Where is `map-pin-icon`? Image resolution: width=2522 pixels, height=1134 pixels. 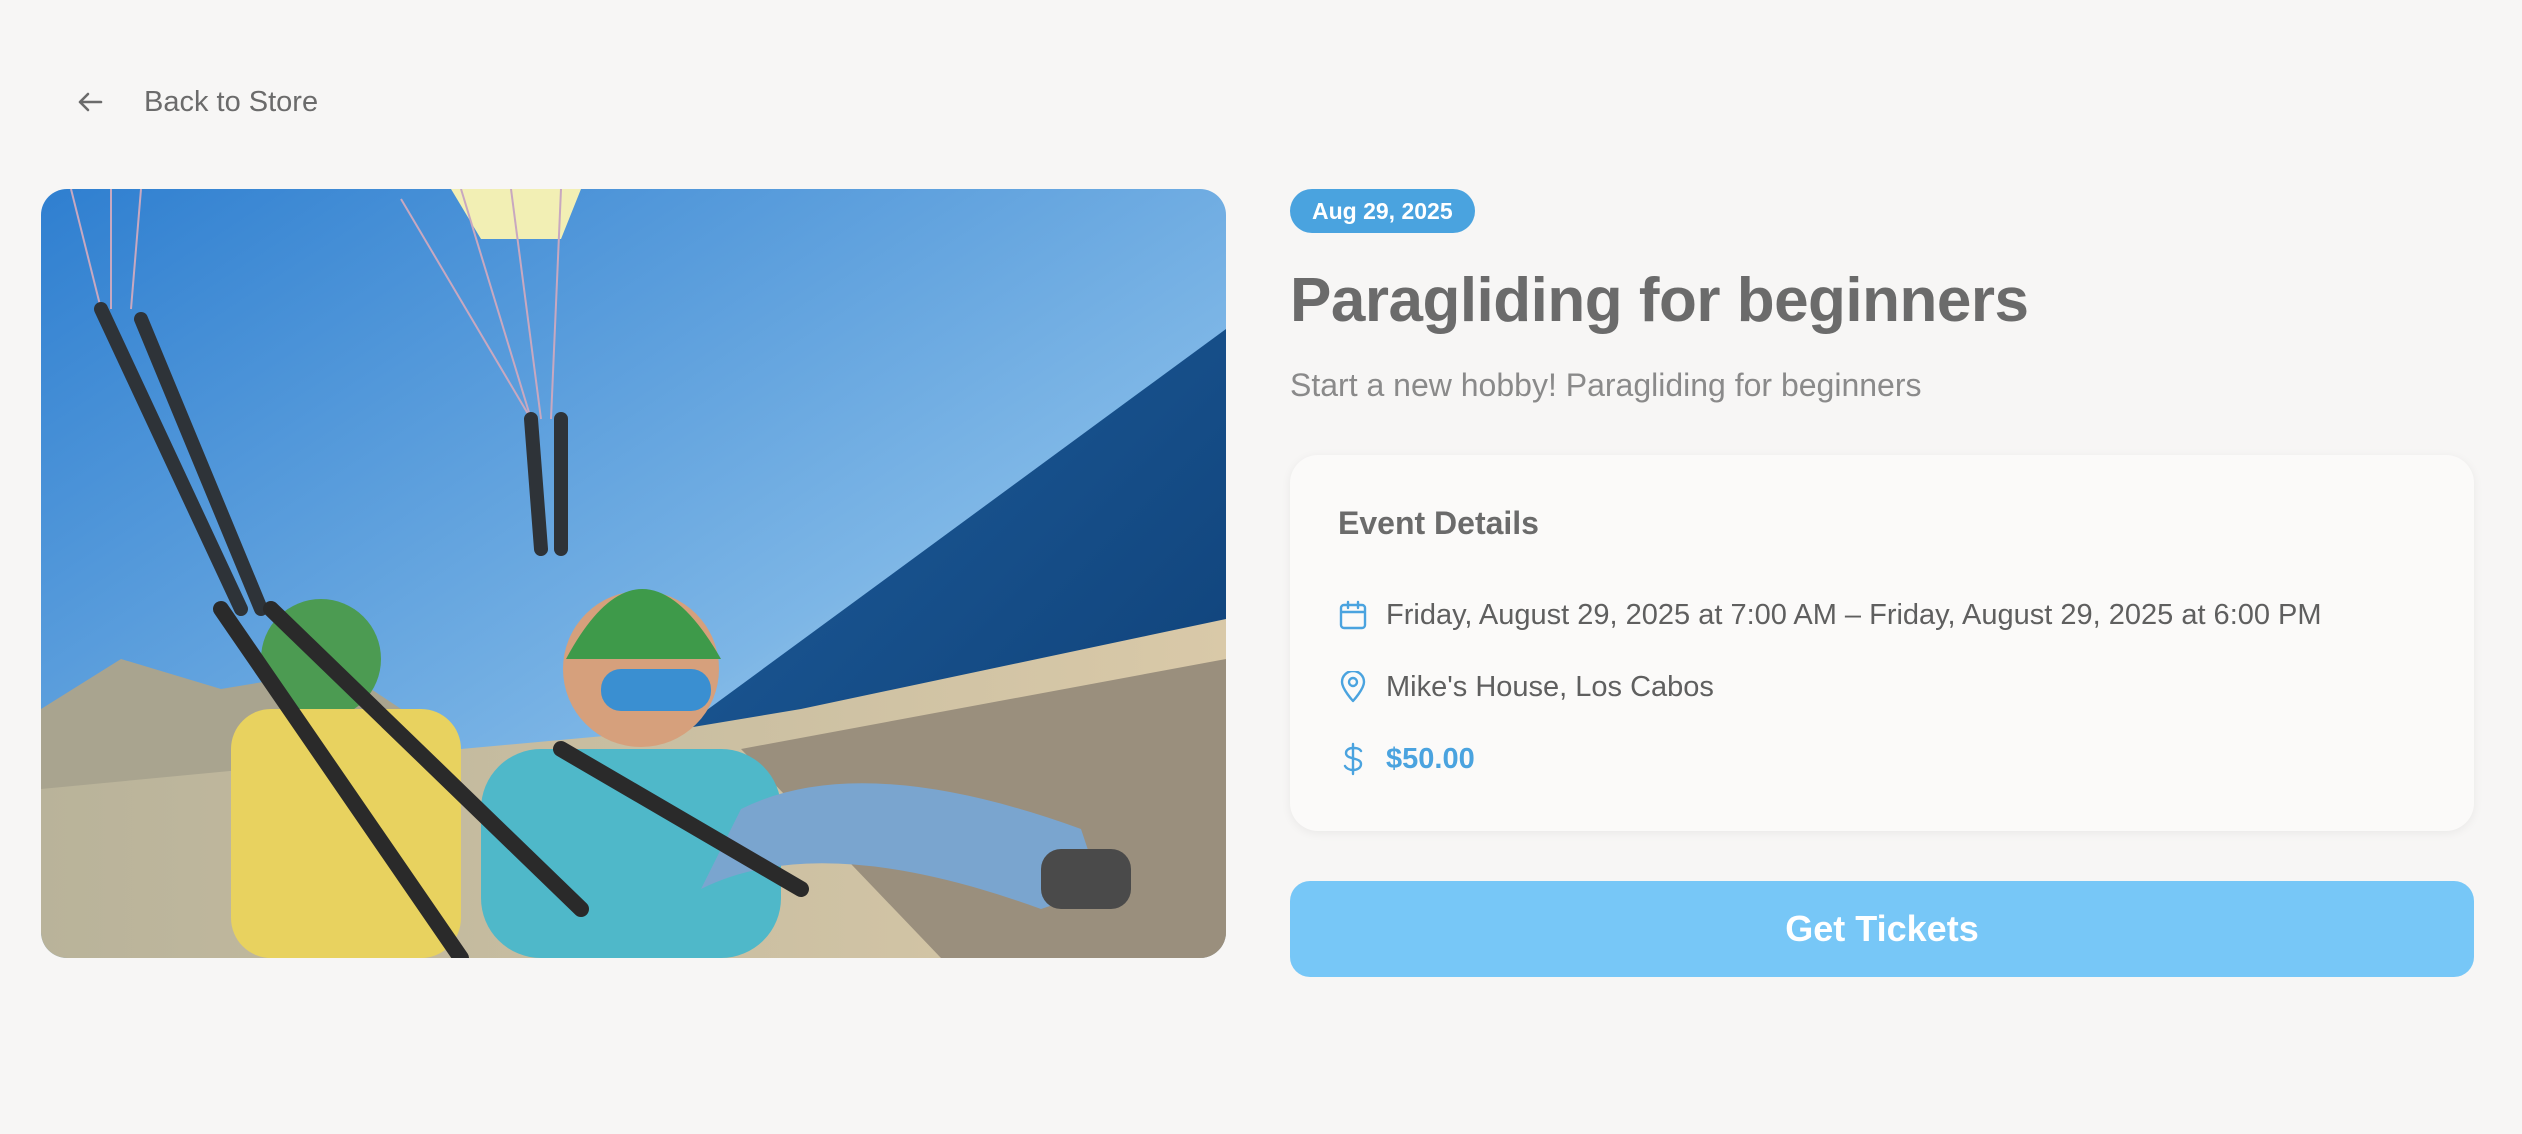
map-pin-icon is located at coordinates (1353, 687).